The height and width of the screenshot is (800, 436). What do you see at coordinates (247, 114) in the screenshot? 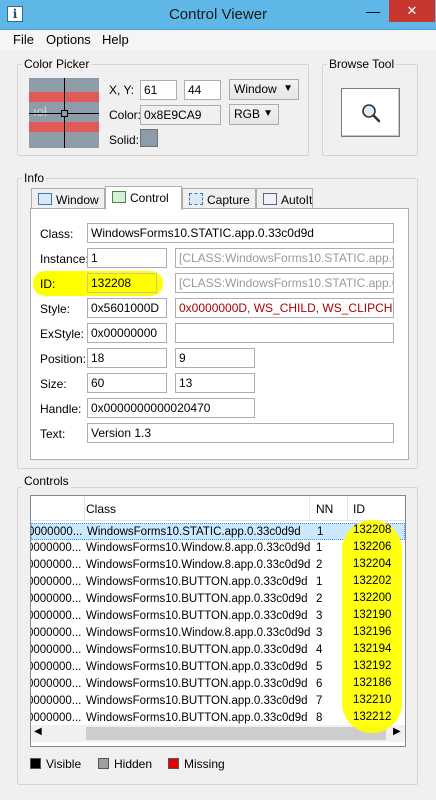
I see `color-format-value: RGB` at bounding box center [247, 114].